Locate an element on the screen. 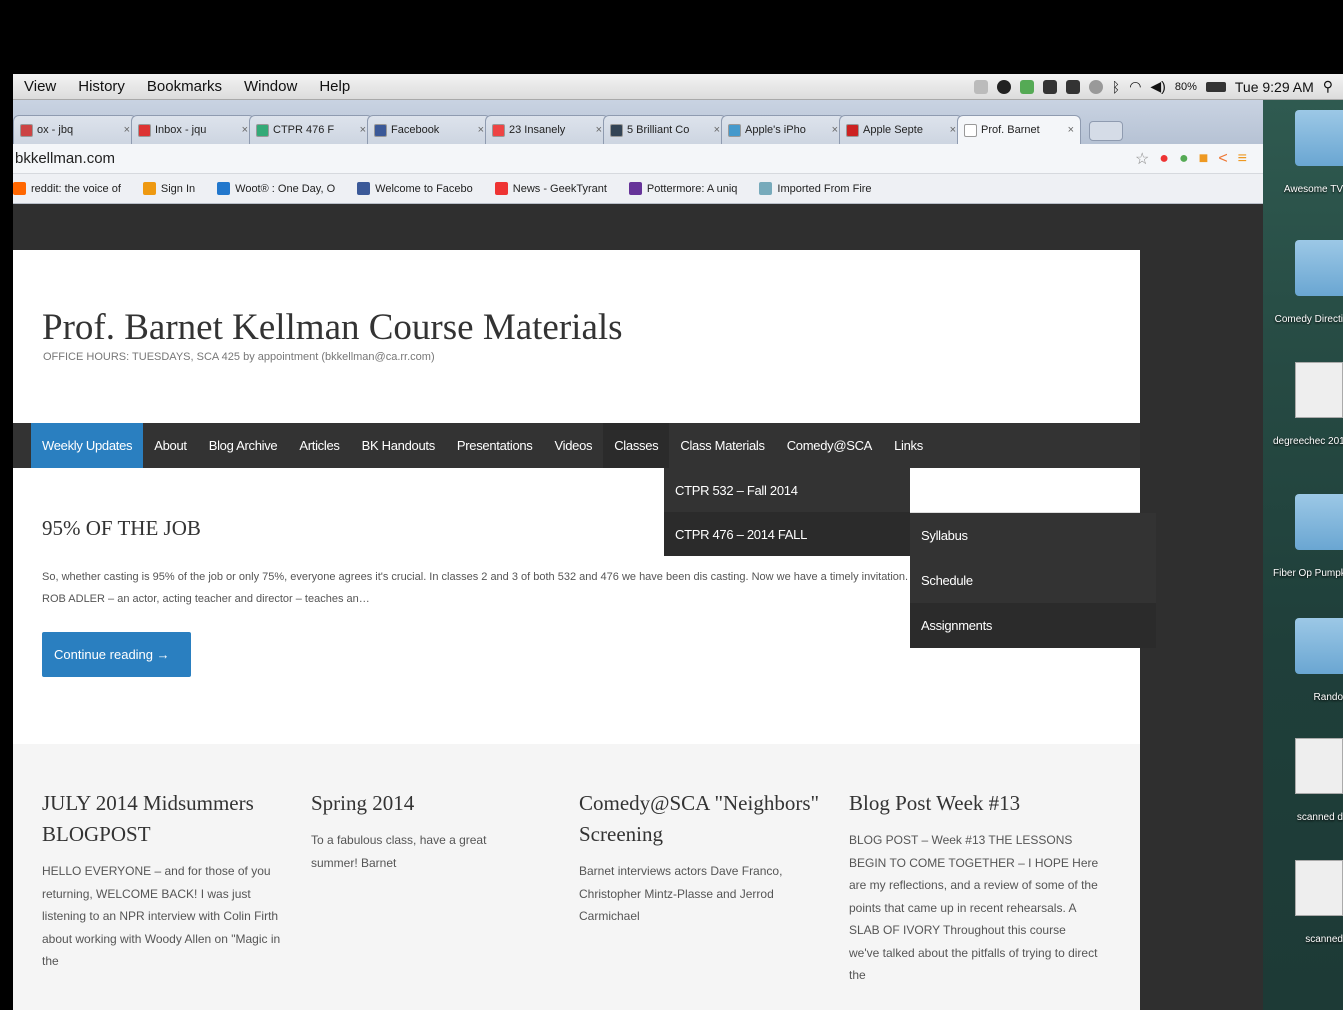 The image size is (1343, 1010). widget-title: Comedy@SCA "Neighbors" Screening is located at coordinates (701, 819).